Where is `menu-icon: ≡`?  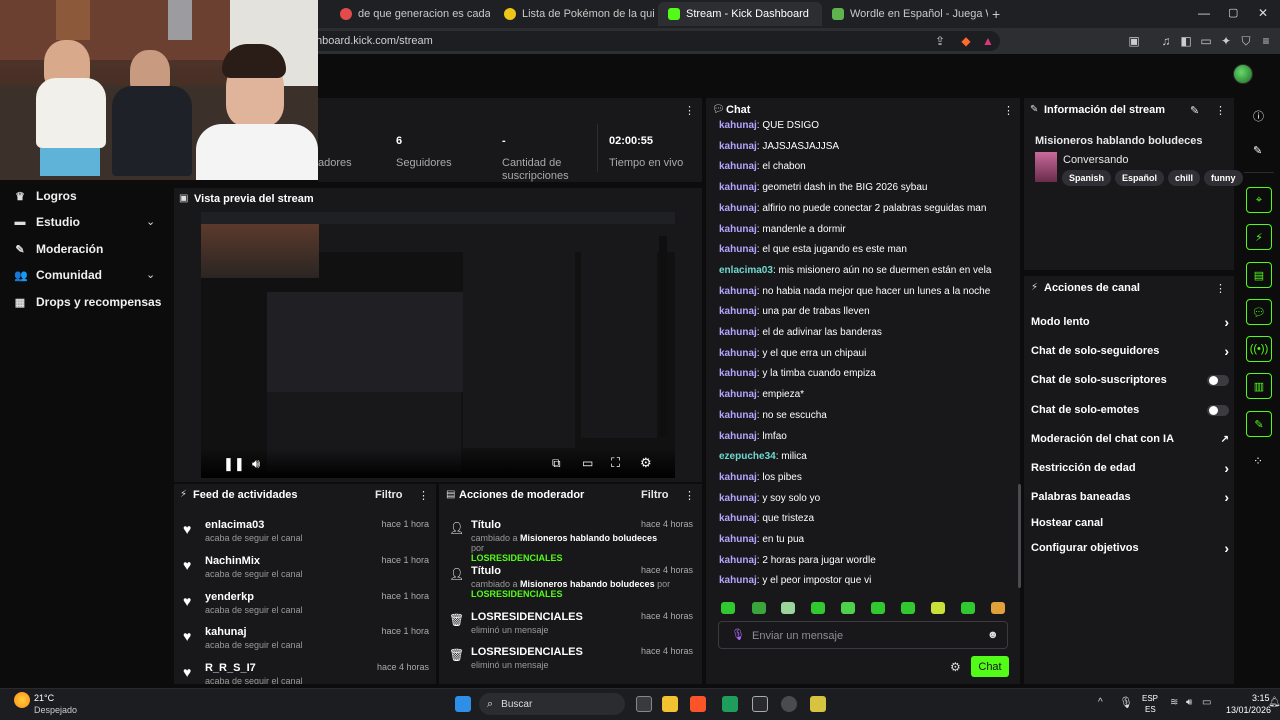 menu-icon: ≡ is located at coordinates (1266, 41).